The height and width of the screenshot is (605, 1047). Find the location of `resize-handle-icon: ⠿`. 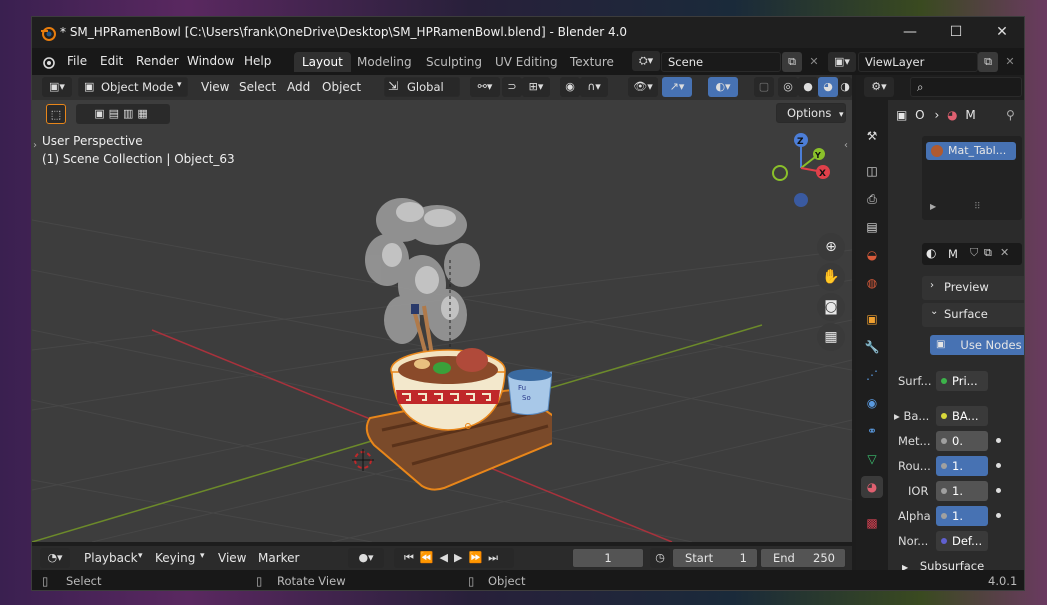

resize-handle-icon: ⠿ is located at coordinates (977, 207).